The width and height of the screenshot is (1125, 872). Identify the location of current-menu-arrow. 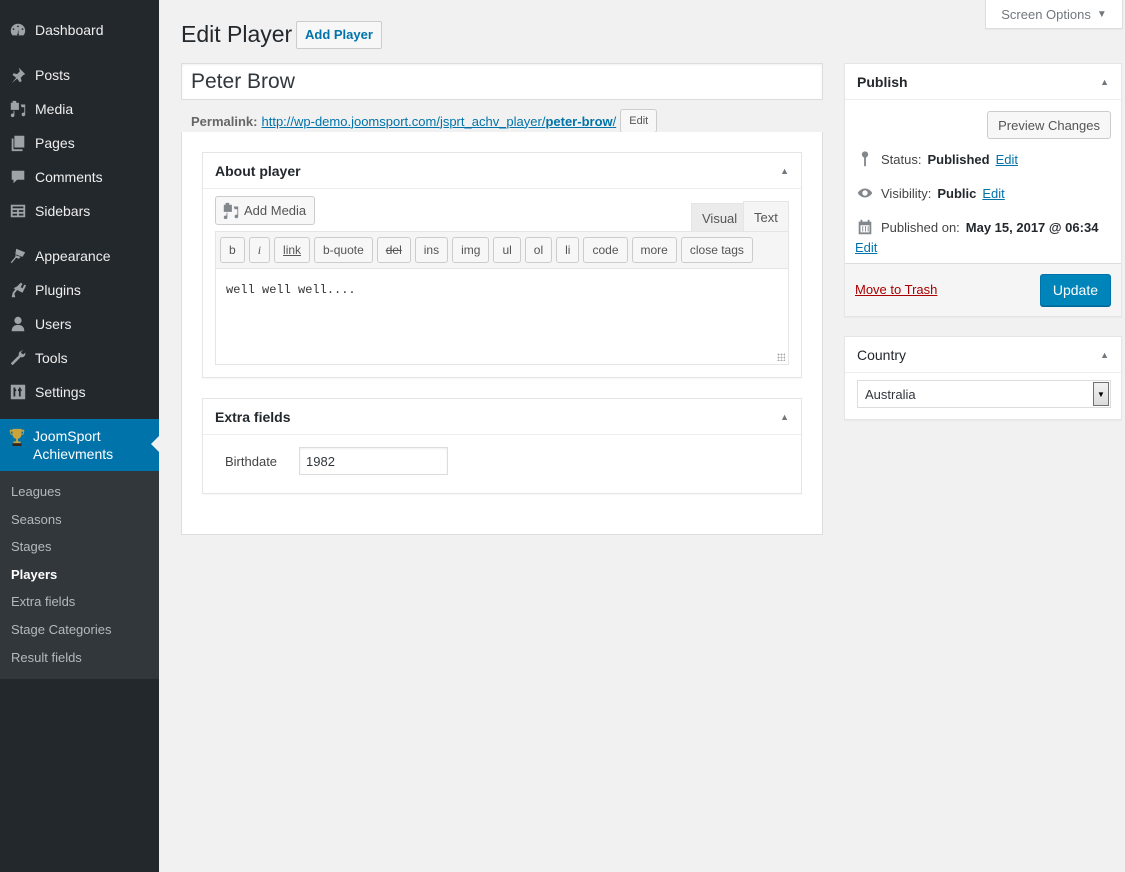
(155, 444).